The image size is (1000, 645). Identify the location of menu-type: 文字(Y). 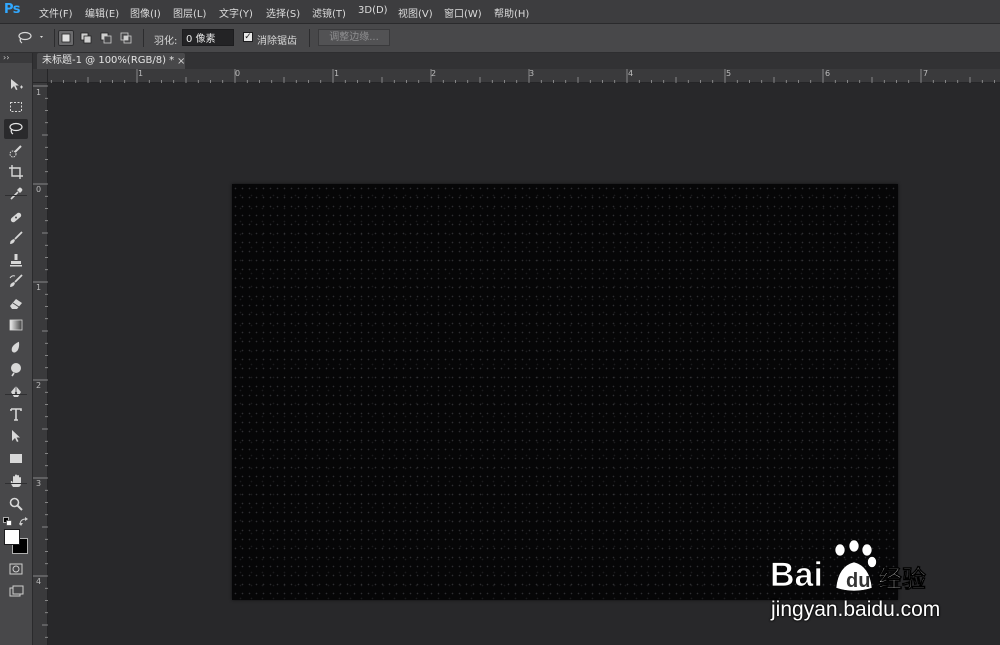
(236, 12).